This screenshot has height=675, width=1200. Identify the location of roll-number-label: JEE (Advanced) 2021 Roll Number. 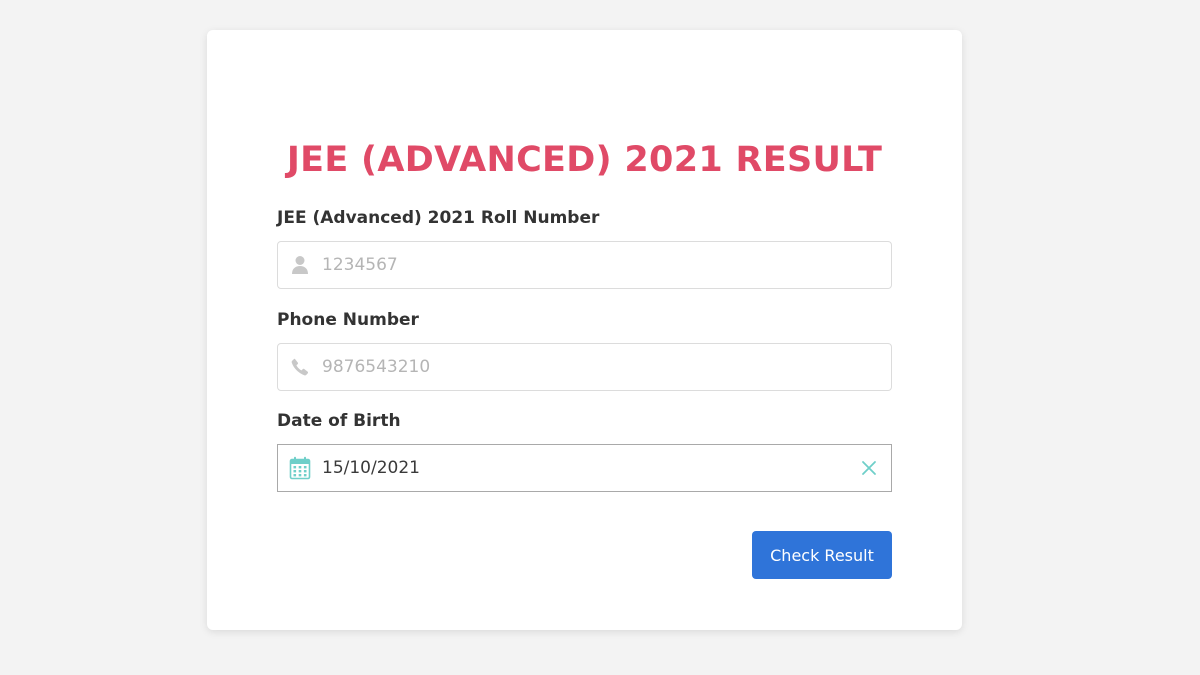
(438, 218).